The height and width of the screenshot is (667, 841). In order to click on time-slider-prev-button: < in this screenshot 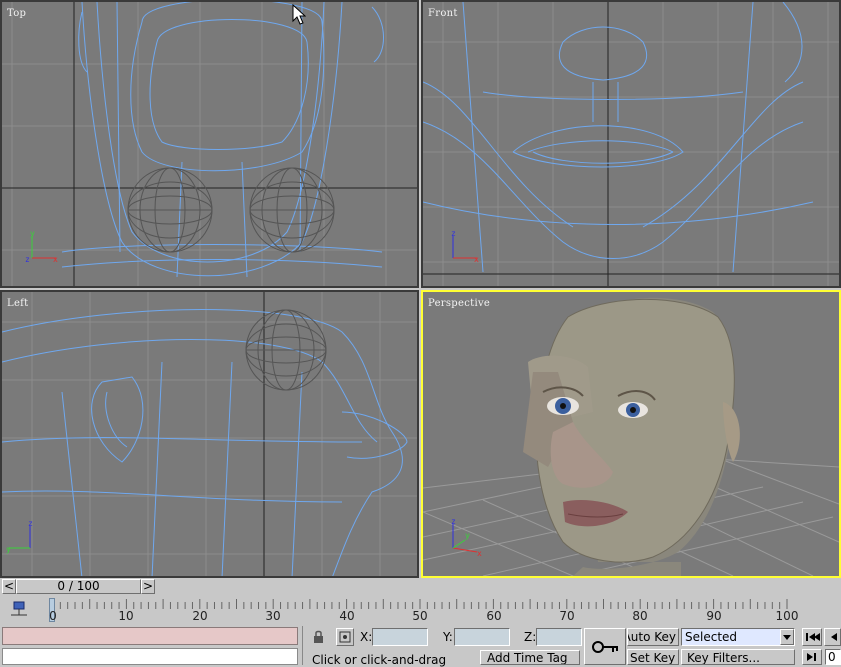, I will do `click(9, 586)`.